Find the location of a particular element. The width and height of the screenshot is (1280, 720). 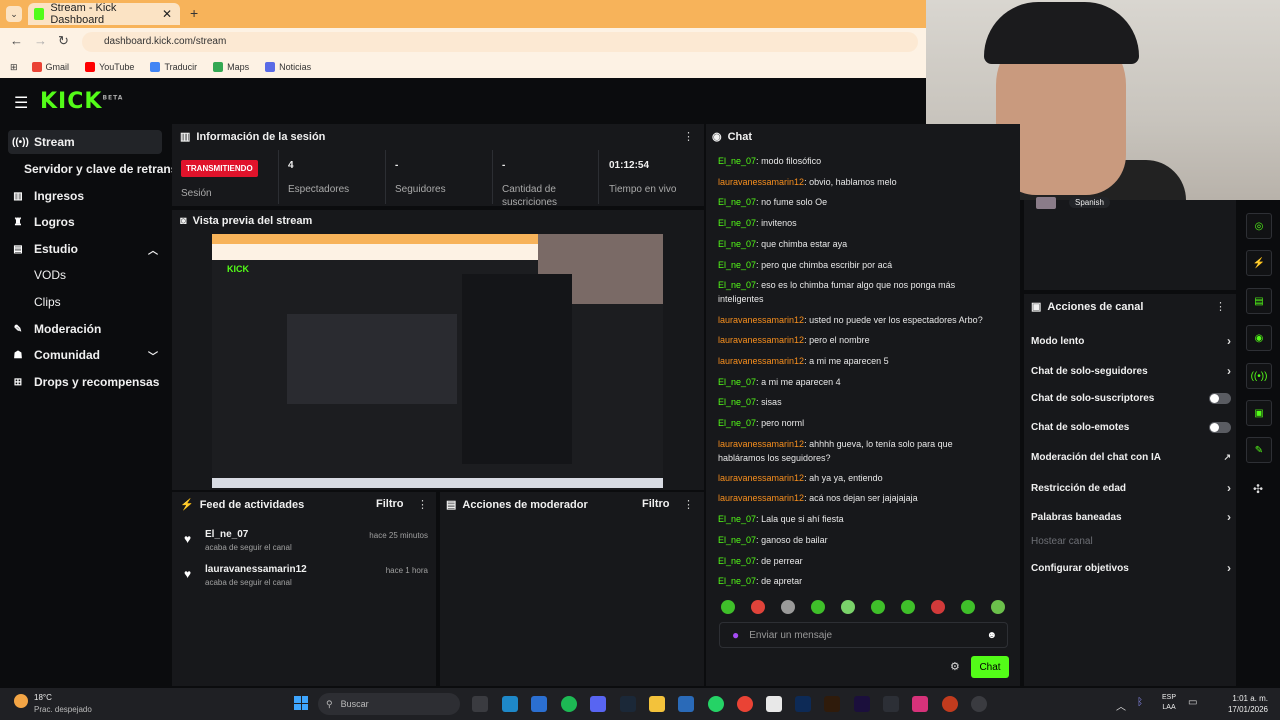

settings-gear-icon: ⚙ is located at coordinates (955, 666).